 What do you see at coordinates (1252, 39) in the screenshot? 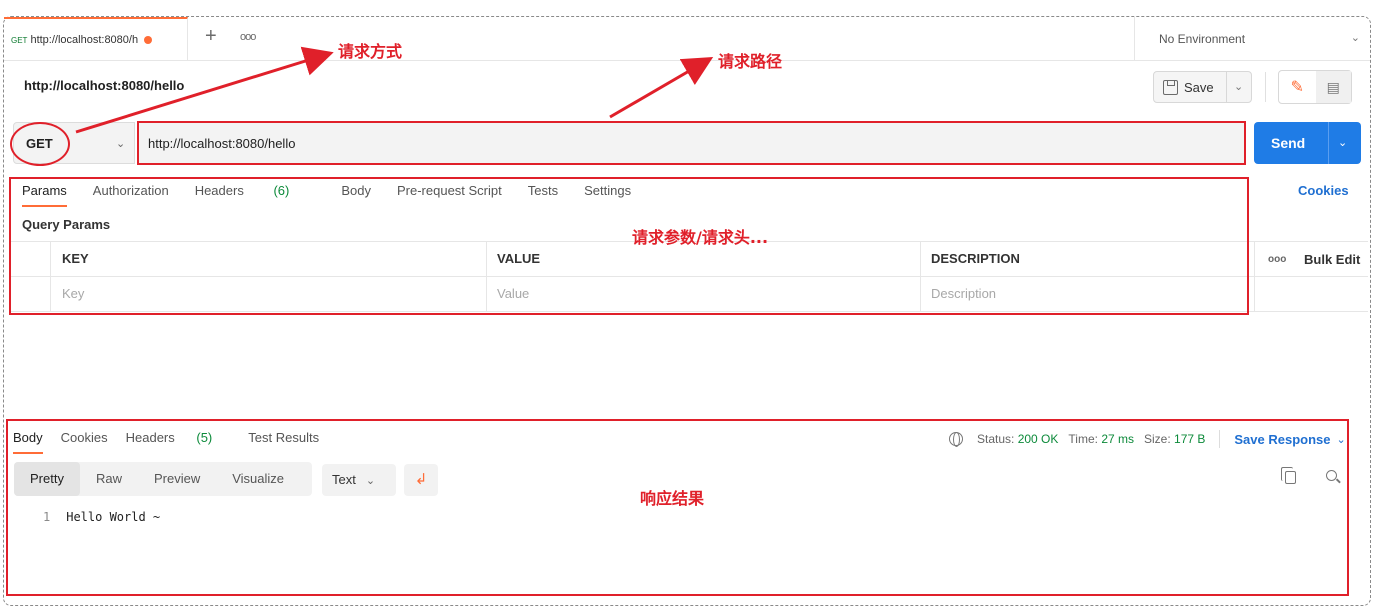
I see `environment-select: No Environment ⌄` at bounding box center [1252, 39].